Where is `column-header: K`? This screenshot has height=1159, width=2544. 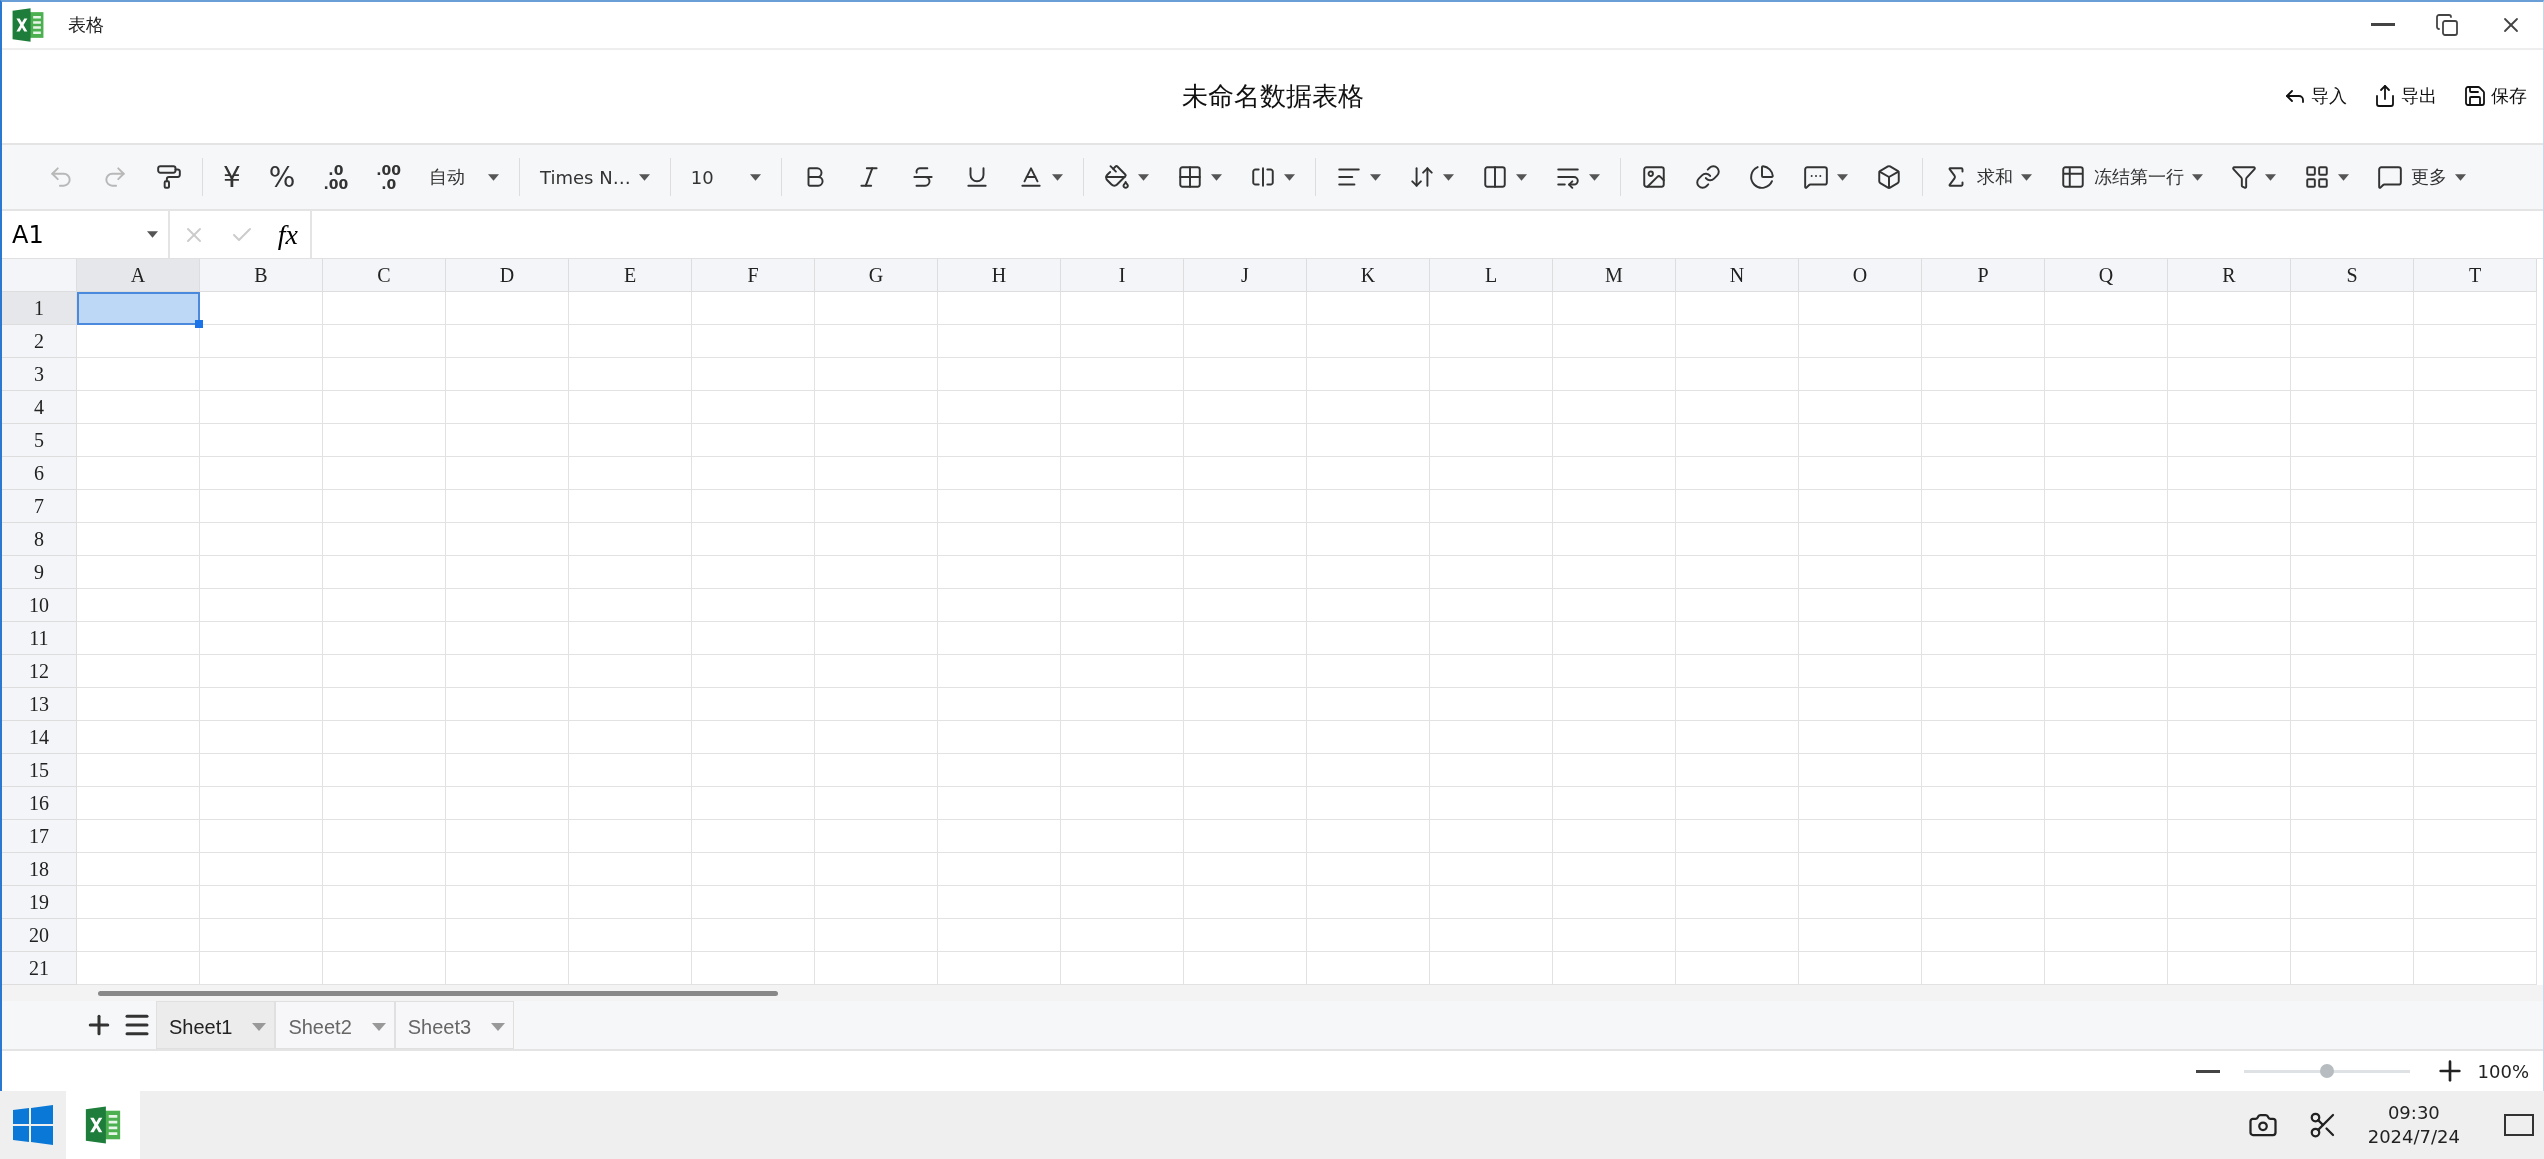
column-header: K is located at coordinates (1368, 276).